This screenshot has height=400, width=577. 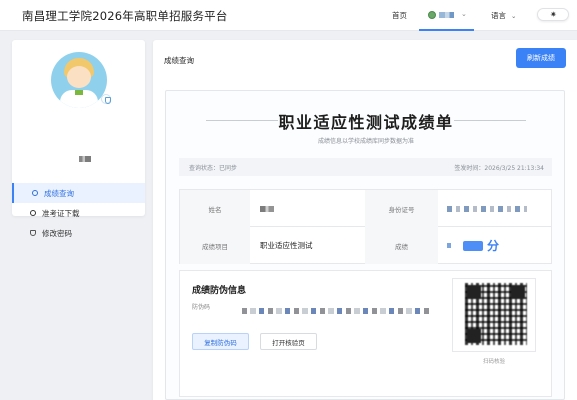 What do you see at coordinates (401, 245) in the screenshot?
I see `score-label: 成绩` at bounding box center [401, 245].